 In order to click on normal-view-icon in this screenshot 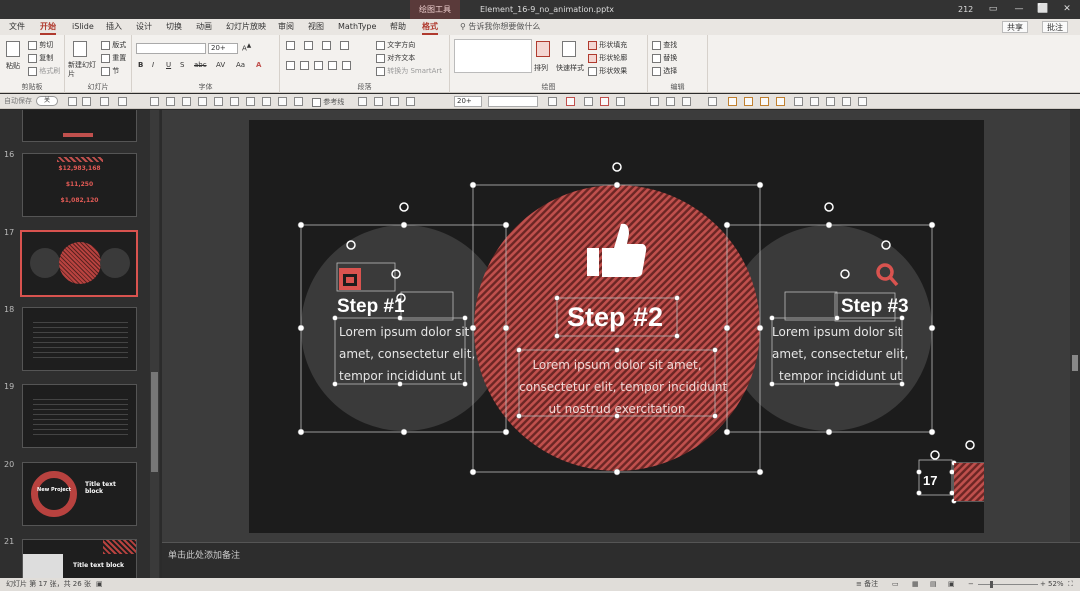, I will do `click(154, 101)`.